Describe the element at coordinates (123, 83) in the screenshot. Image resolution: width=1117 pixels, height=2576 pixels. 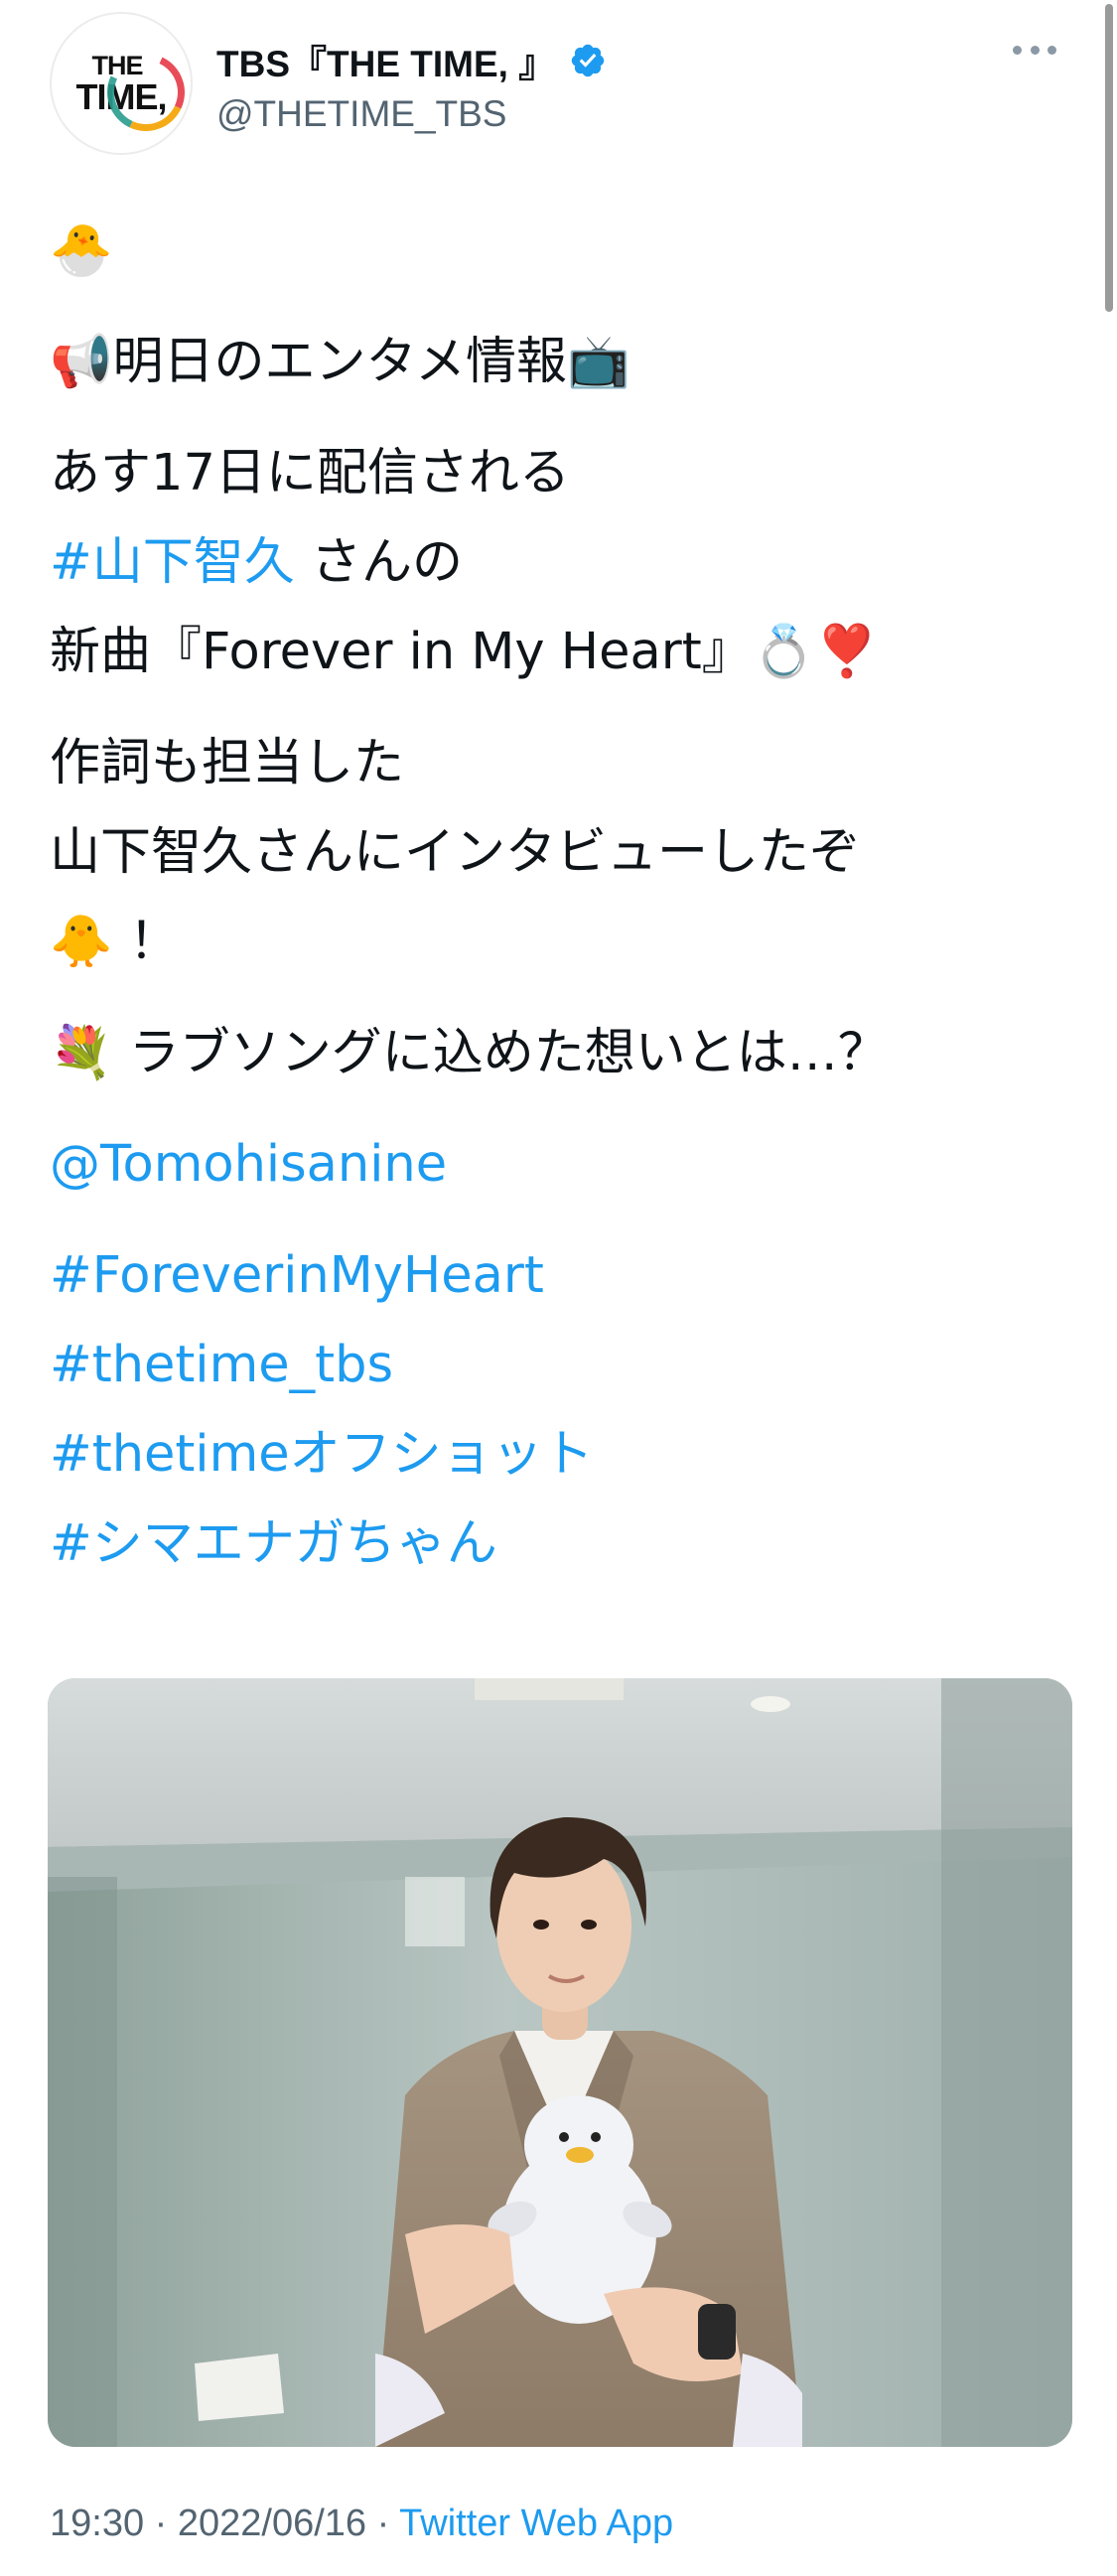
I see `avatar: THE TIME,` at that location.